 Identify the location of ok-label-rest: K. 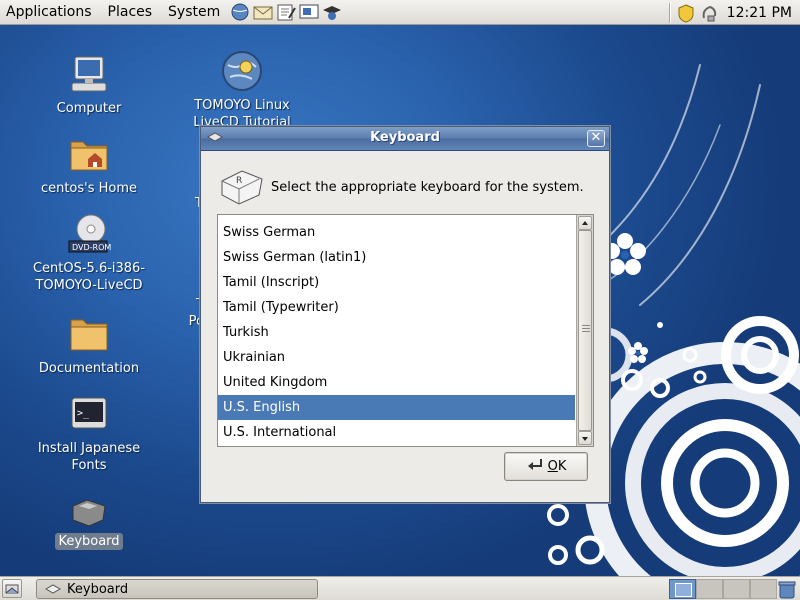
(562, 466).